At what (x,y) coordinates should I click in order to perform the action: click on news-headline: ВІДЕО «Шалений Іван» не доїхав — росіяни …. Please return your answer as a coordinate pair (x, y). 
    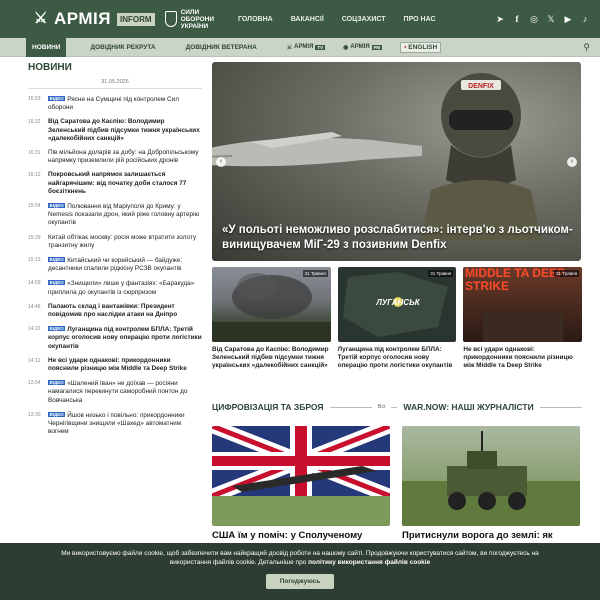
    Looking at the image, I should click on (125, 392).